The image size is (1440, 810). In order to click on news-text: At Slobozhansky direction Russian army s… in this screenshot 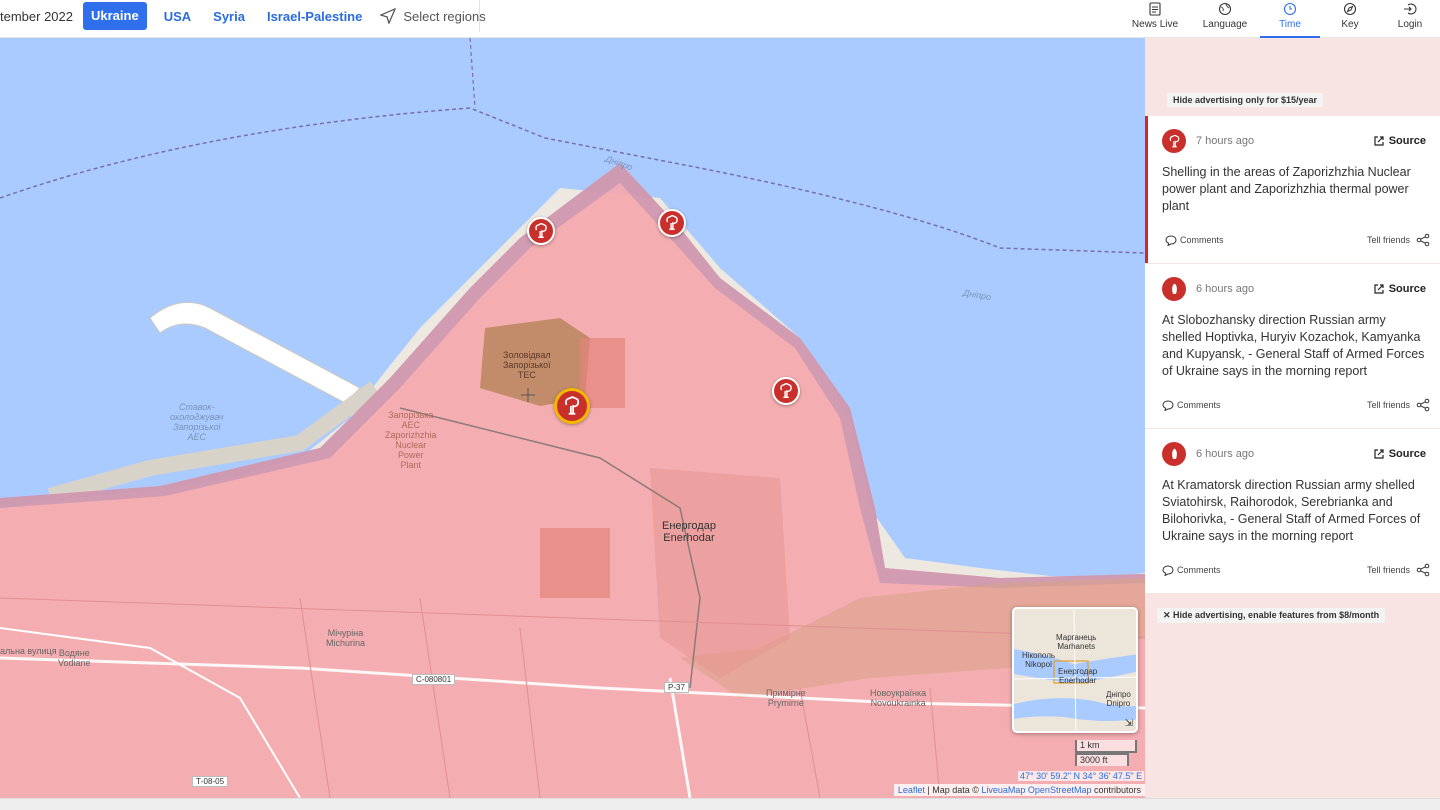, I will do `click(1293, 345)`.